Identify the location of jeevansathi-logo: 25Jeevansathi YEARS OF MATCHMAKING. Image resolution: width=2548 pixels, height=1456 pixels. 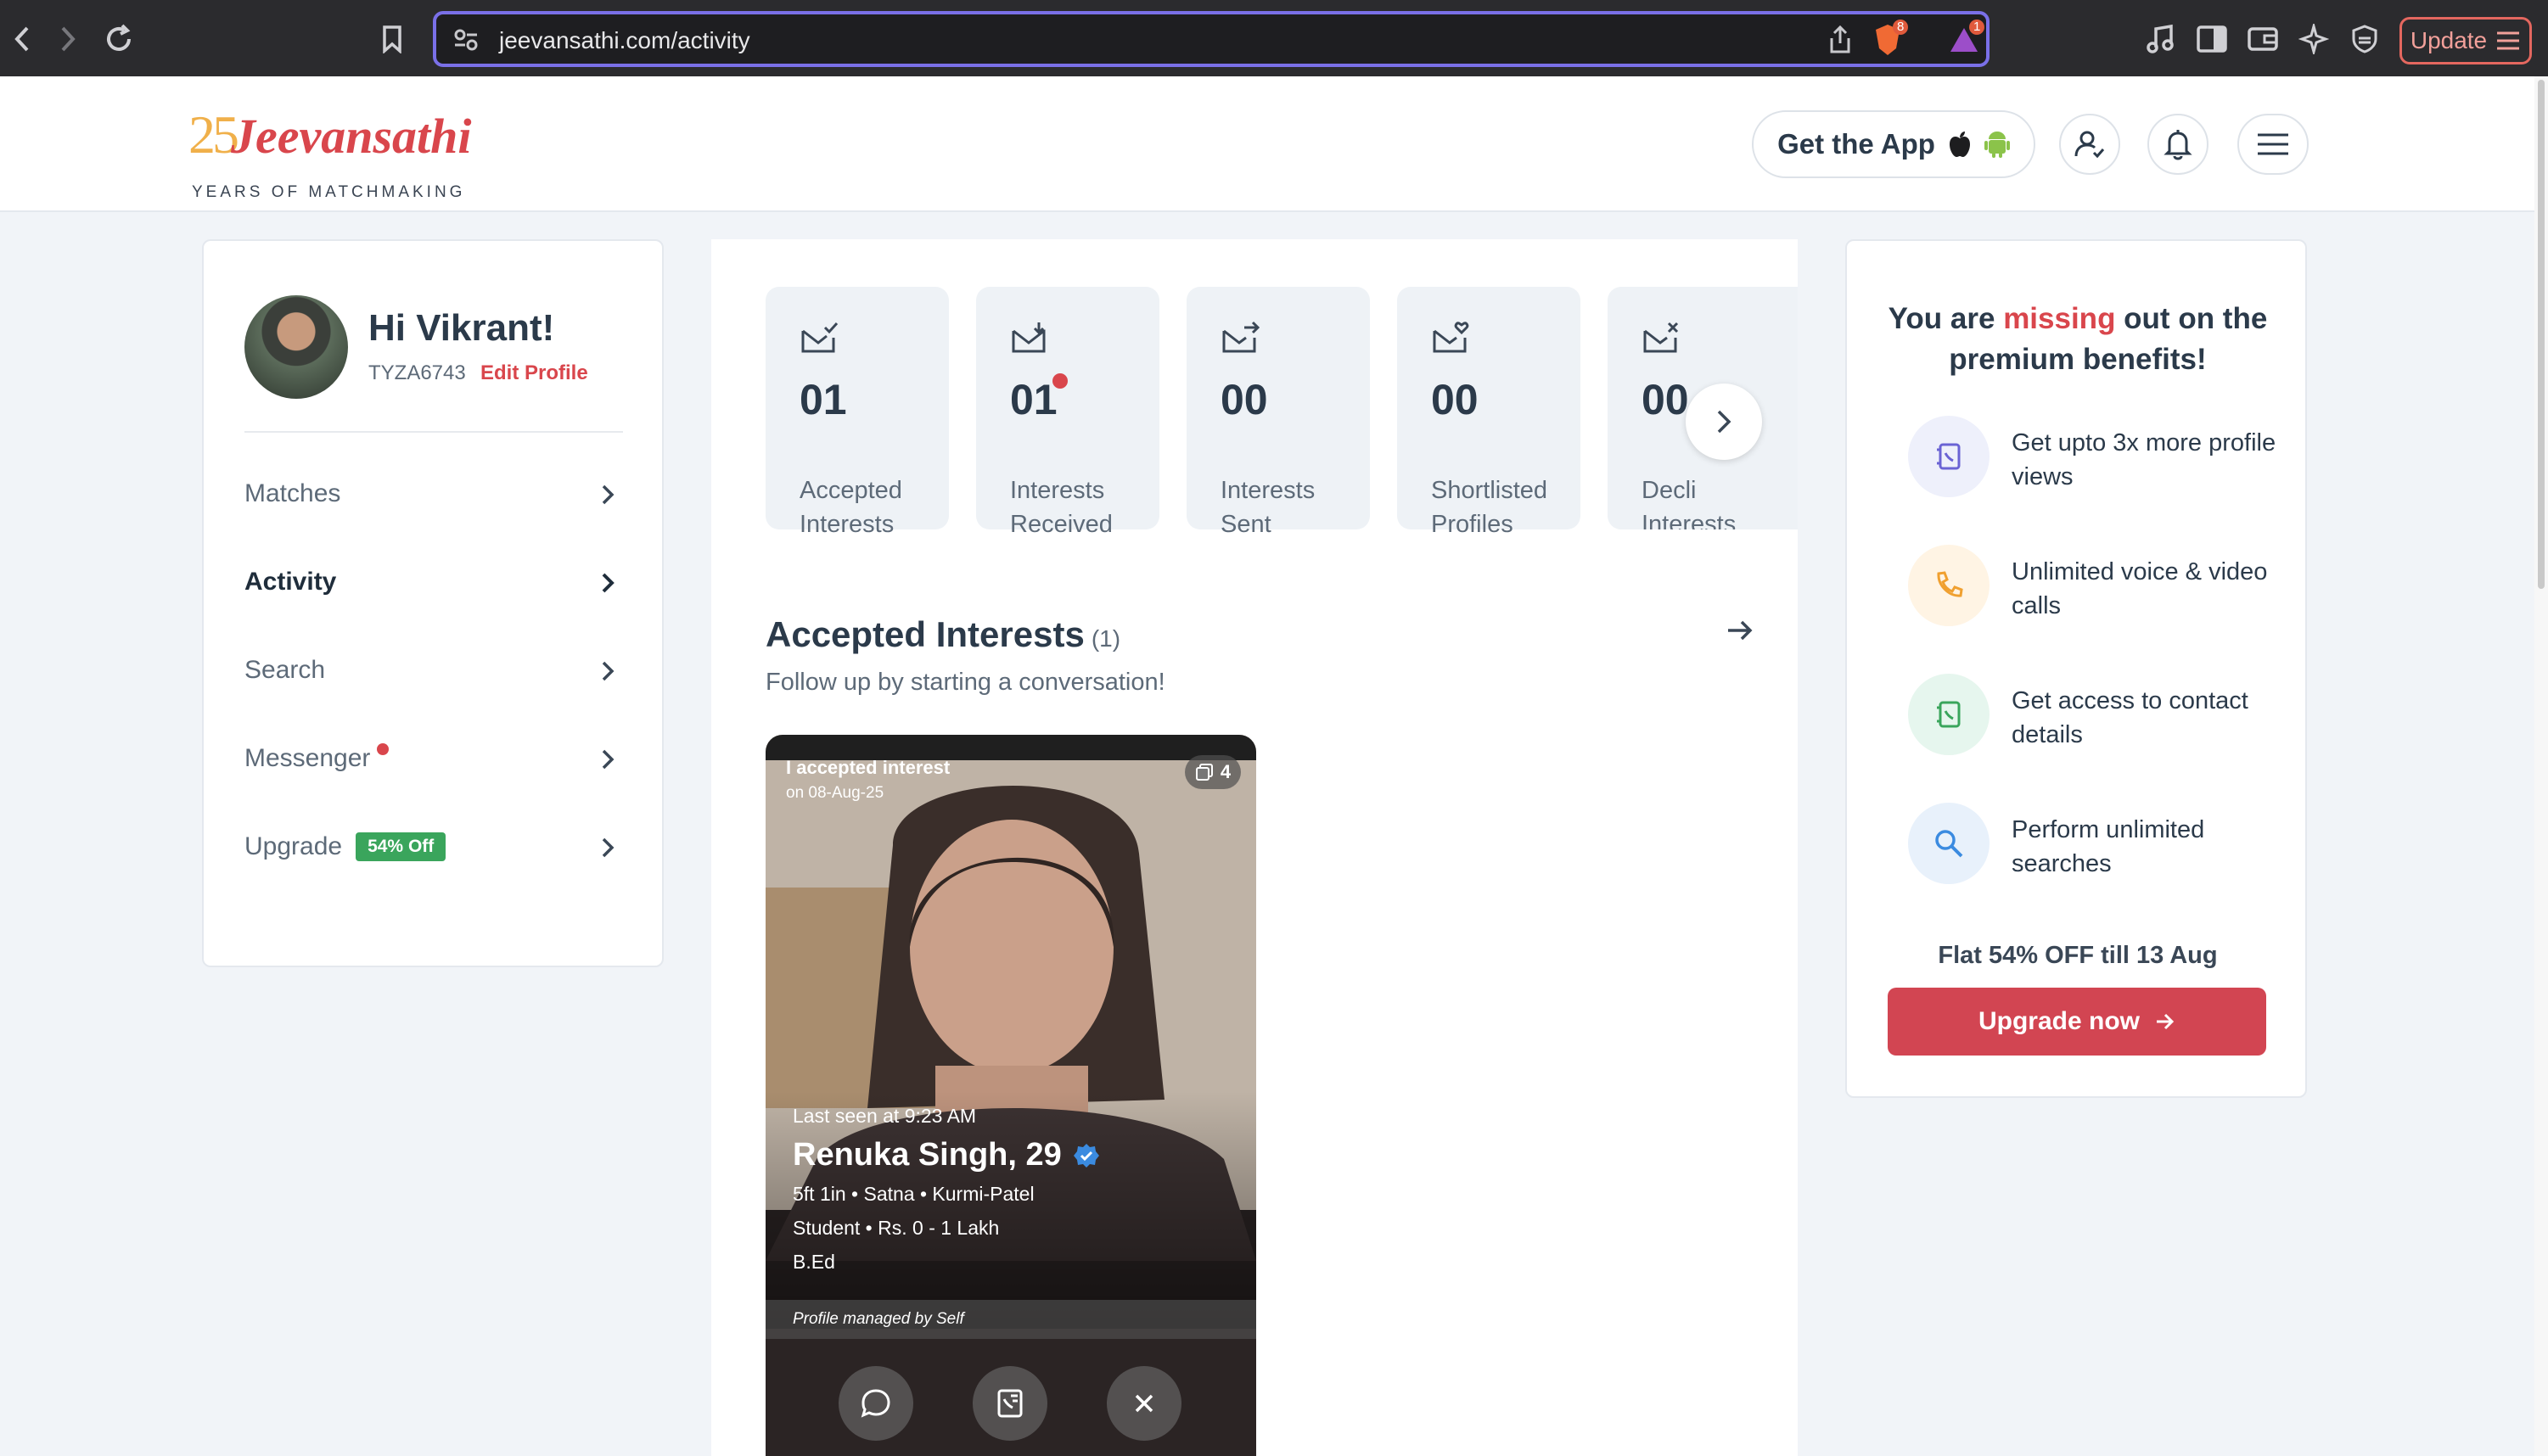
(330, 152).